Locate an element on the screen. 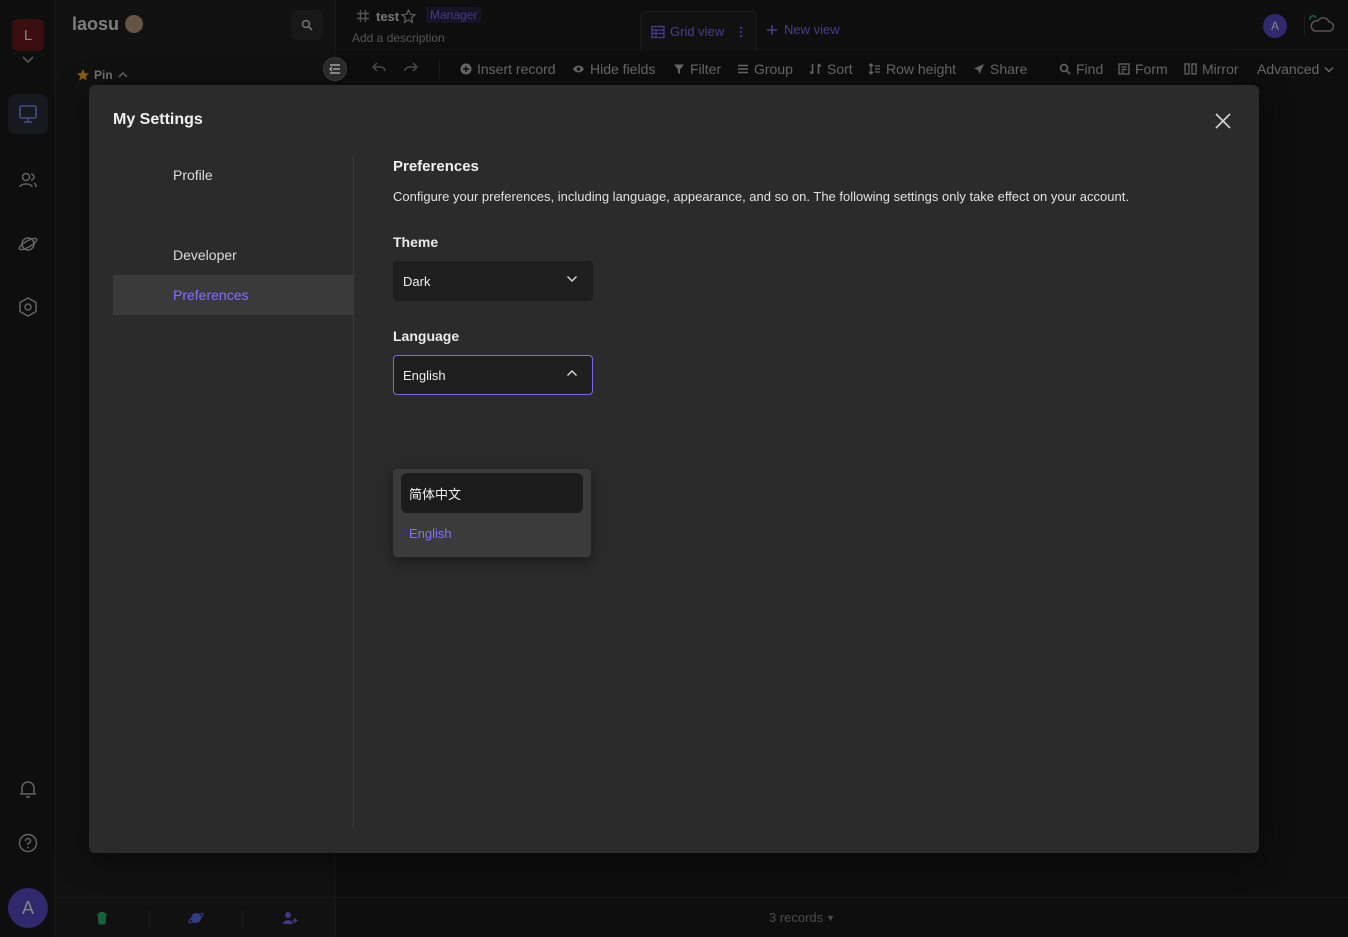  preferences-title: Preferences is located at coordinates (436, 166).